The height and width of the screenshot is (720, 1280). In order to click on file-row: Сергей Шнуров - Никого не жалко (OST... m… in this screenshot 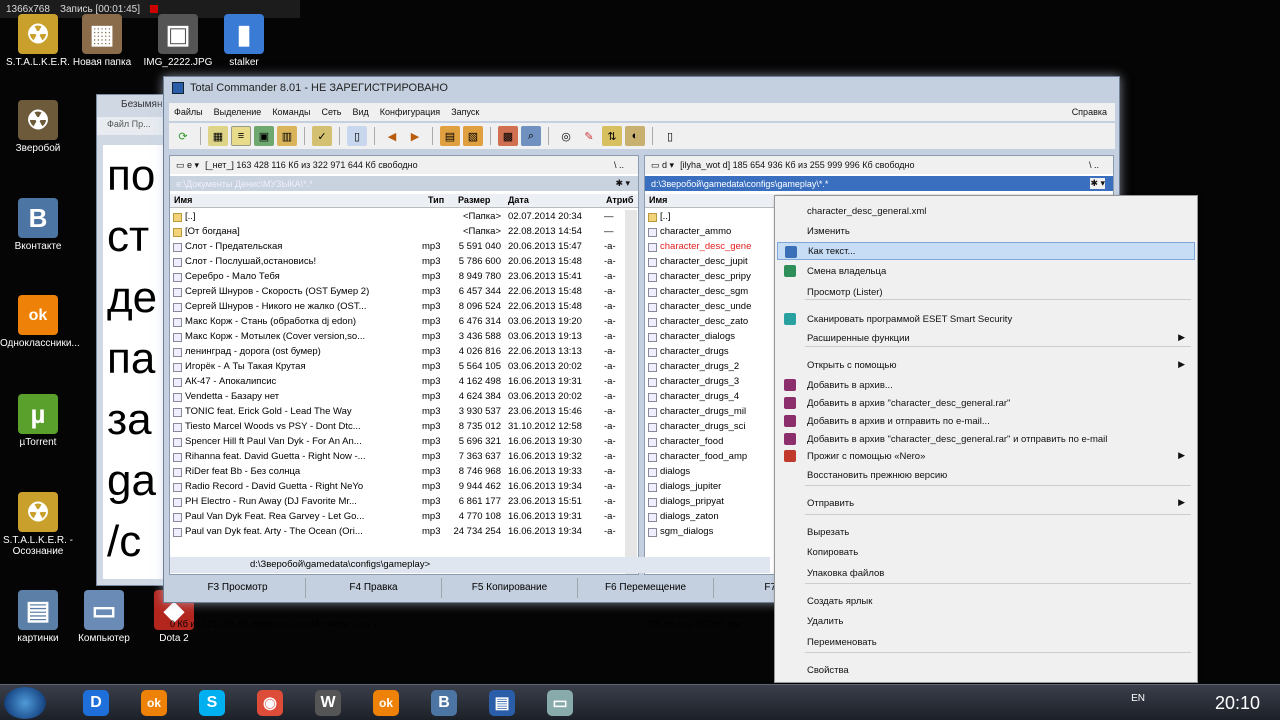, I will do `click(404, 307)`.